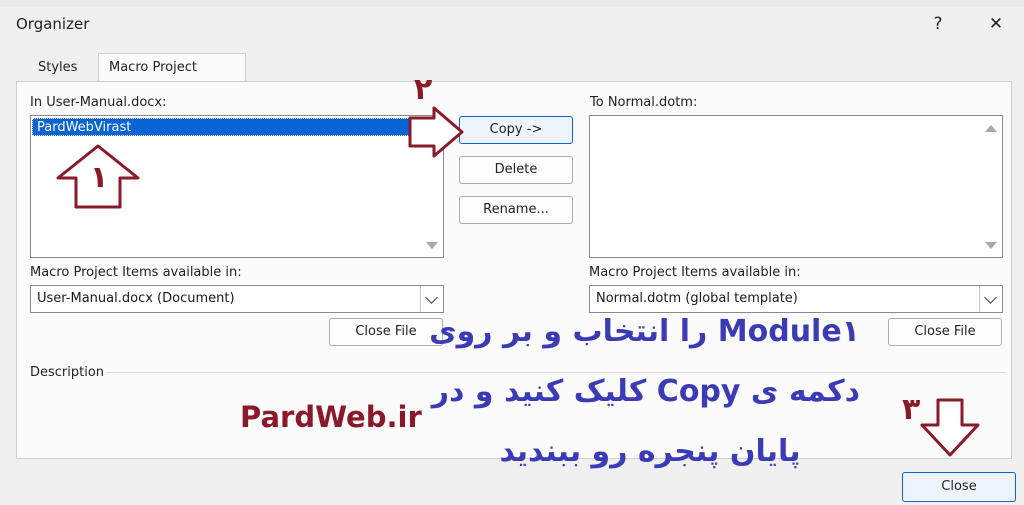 The width and height of the screenshot is (1024, 505). I want to click on instruction-line-3: پایان پنجره رو ببندید, so click(650, 451).